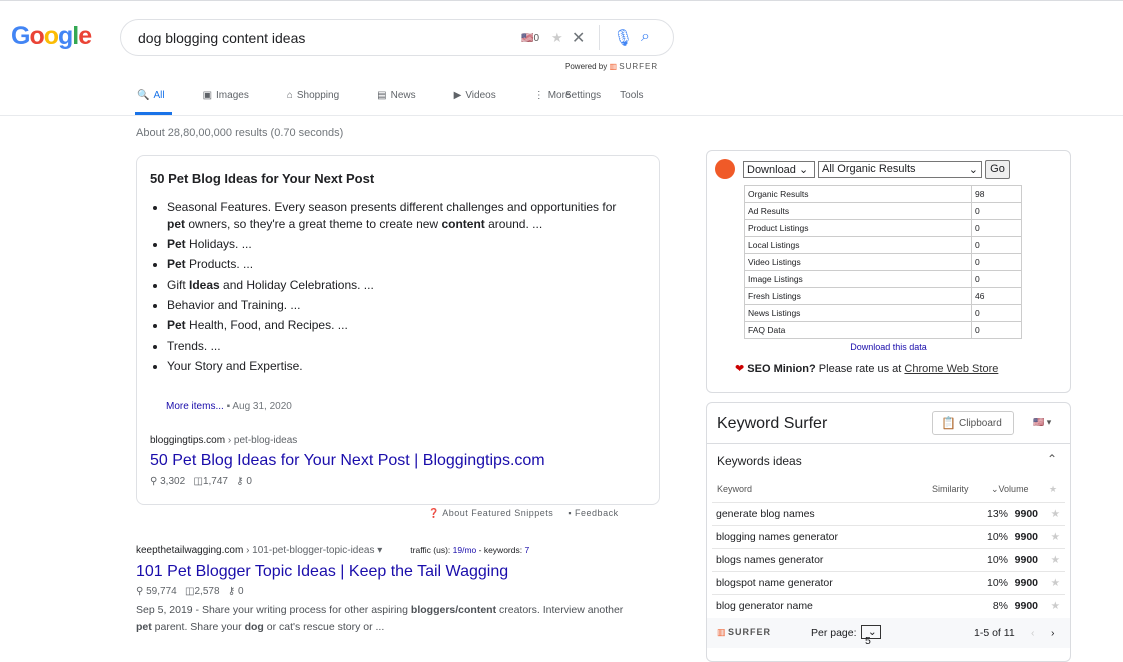  What do you see at coordinates (1033, 633) in the screenshot?
I see `prev-page-icon: ‹` at bounding box center [1033, 633].